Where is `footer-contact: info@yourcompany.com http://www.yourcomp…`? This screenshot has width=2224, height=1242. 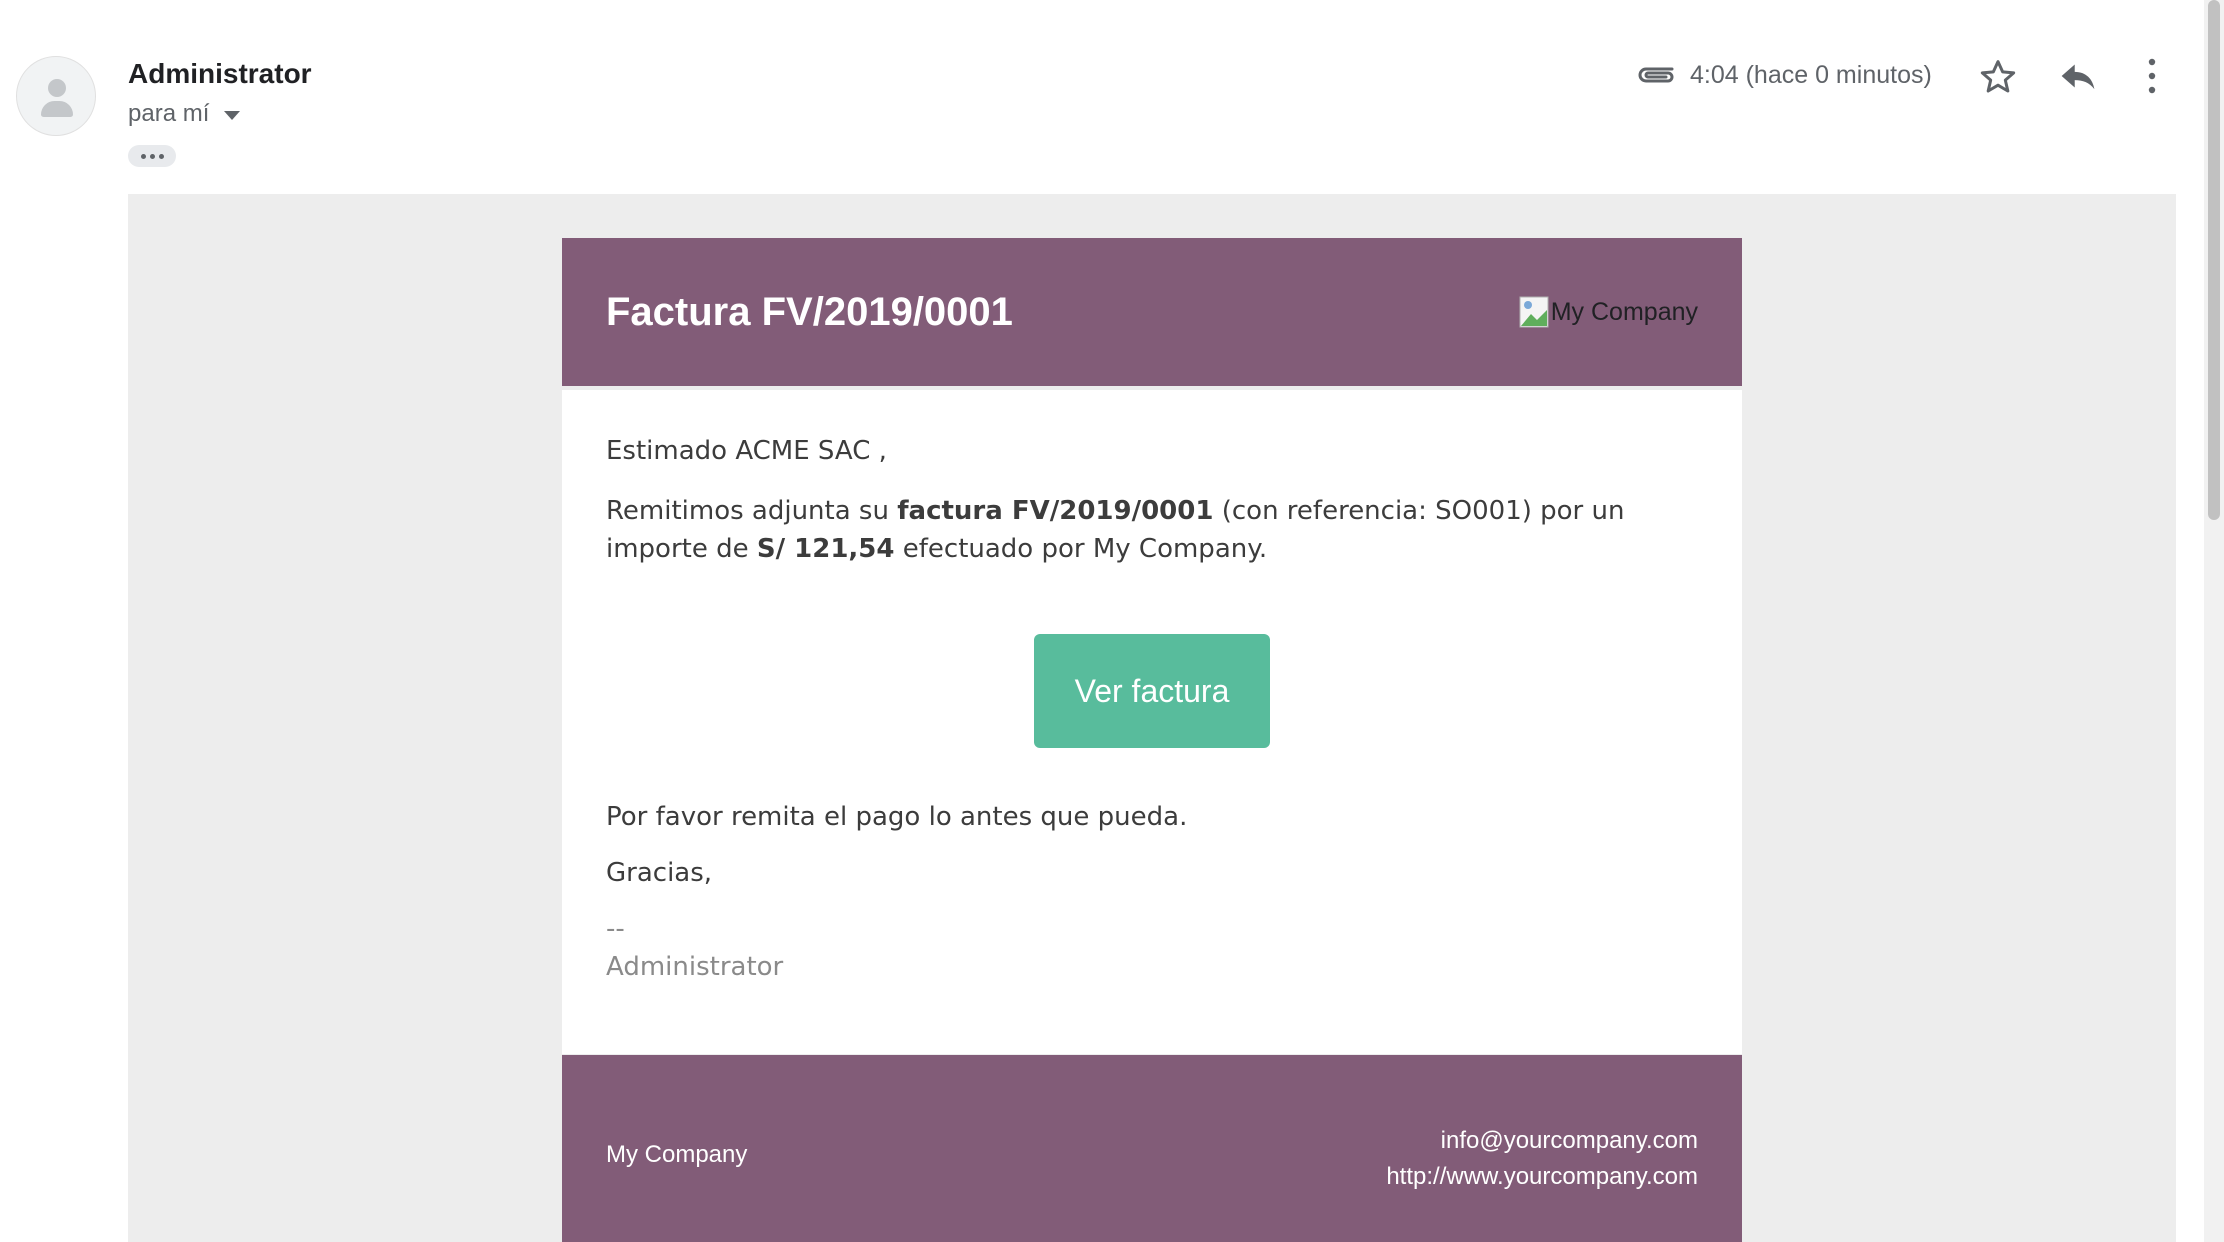
footer-contact: info@yourcompany.com http://www.yourcomp… is located at coordinates (1542, 1159).